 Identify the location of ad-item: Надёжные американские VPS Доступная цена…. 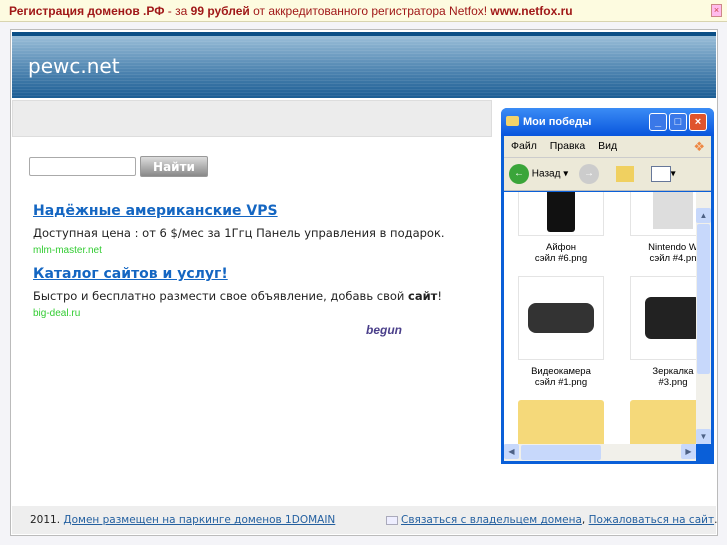
(239, 229).